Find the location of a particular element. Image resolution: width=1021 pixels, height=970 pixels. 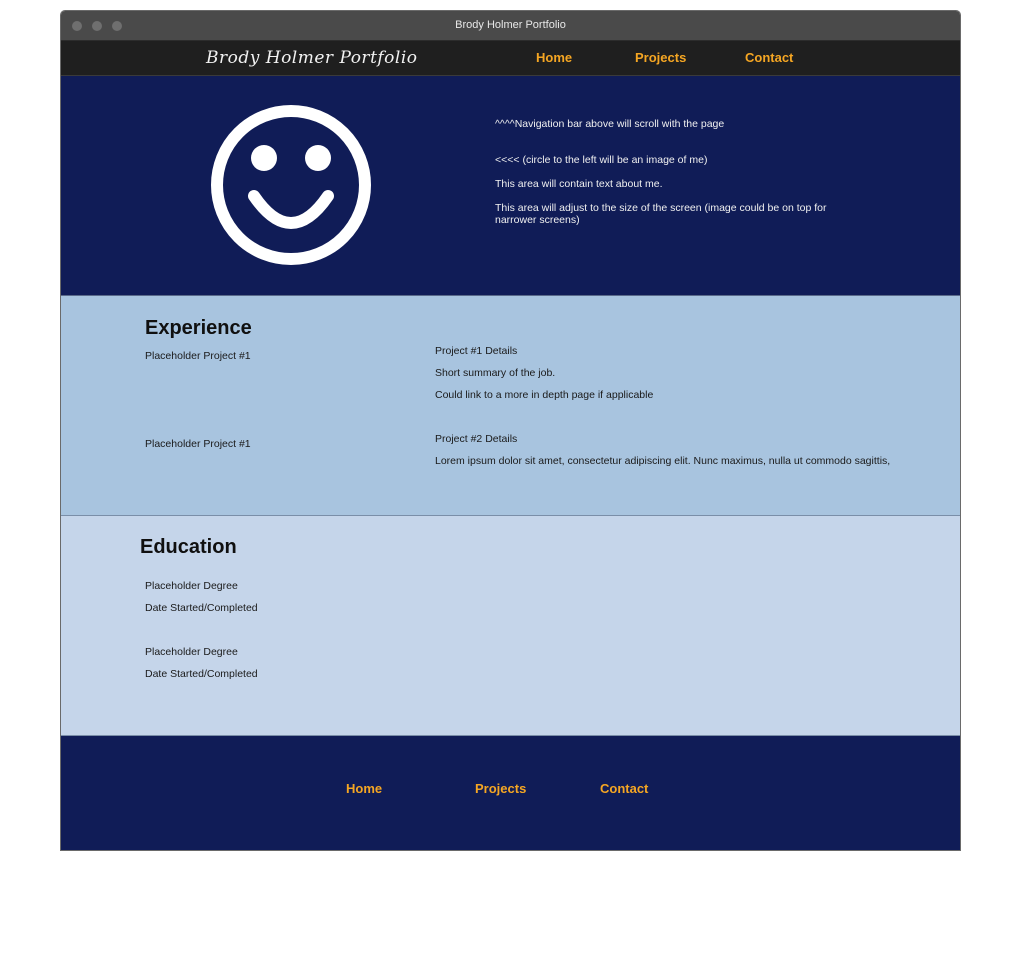

footer-home-link: Home is located at coordinates (364, 788).